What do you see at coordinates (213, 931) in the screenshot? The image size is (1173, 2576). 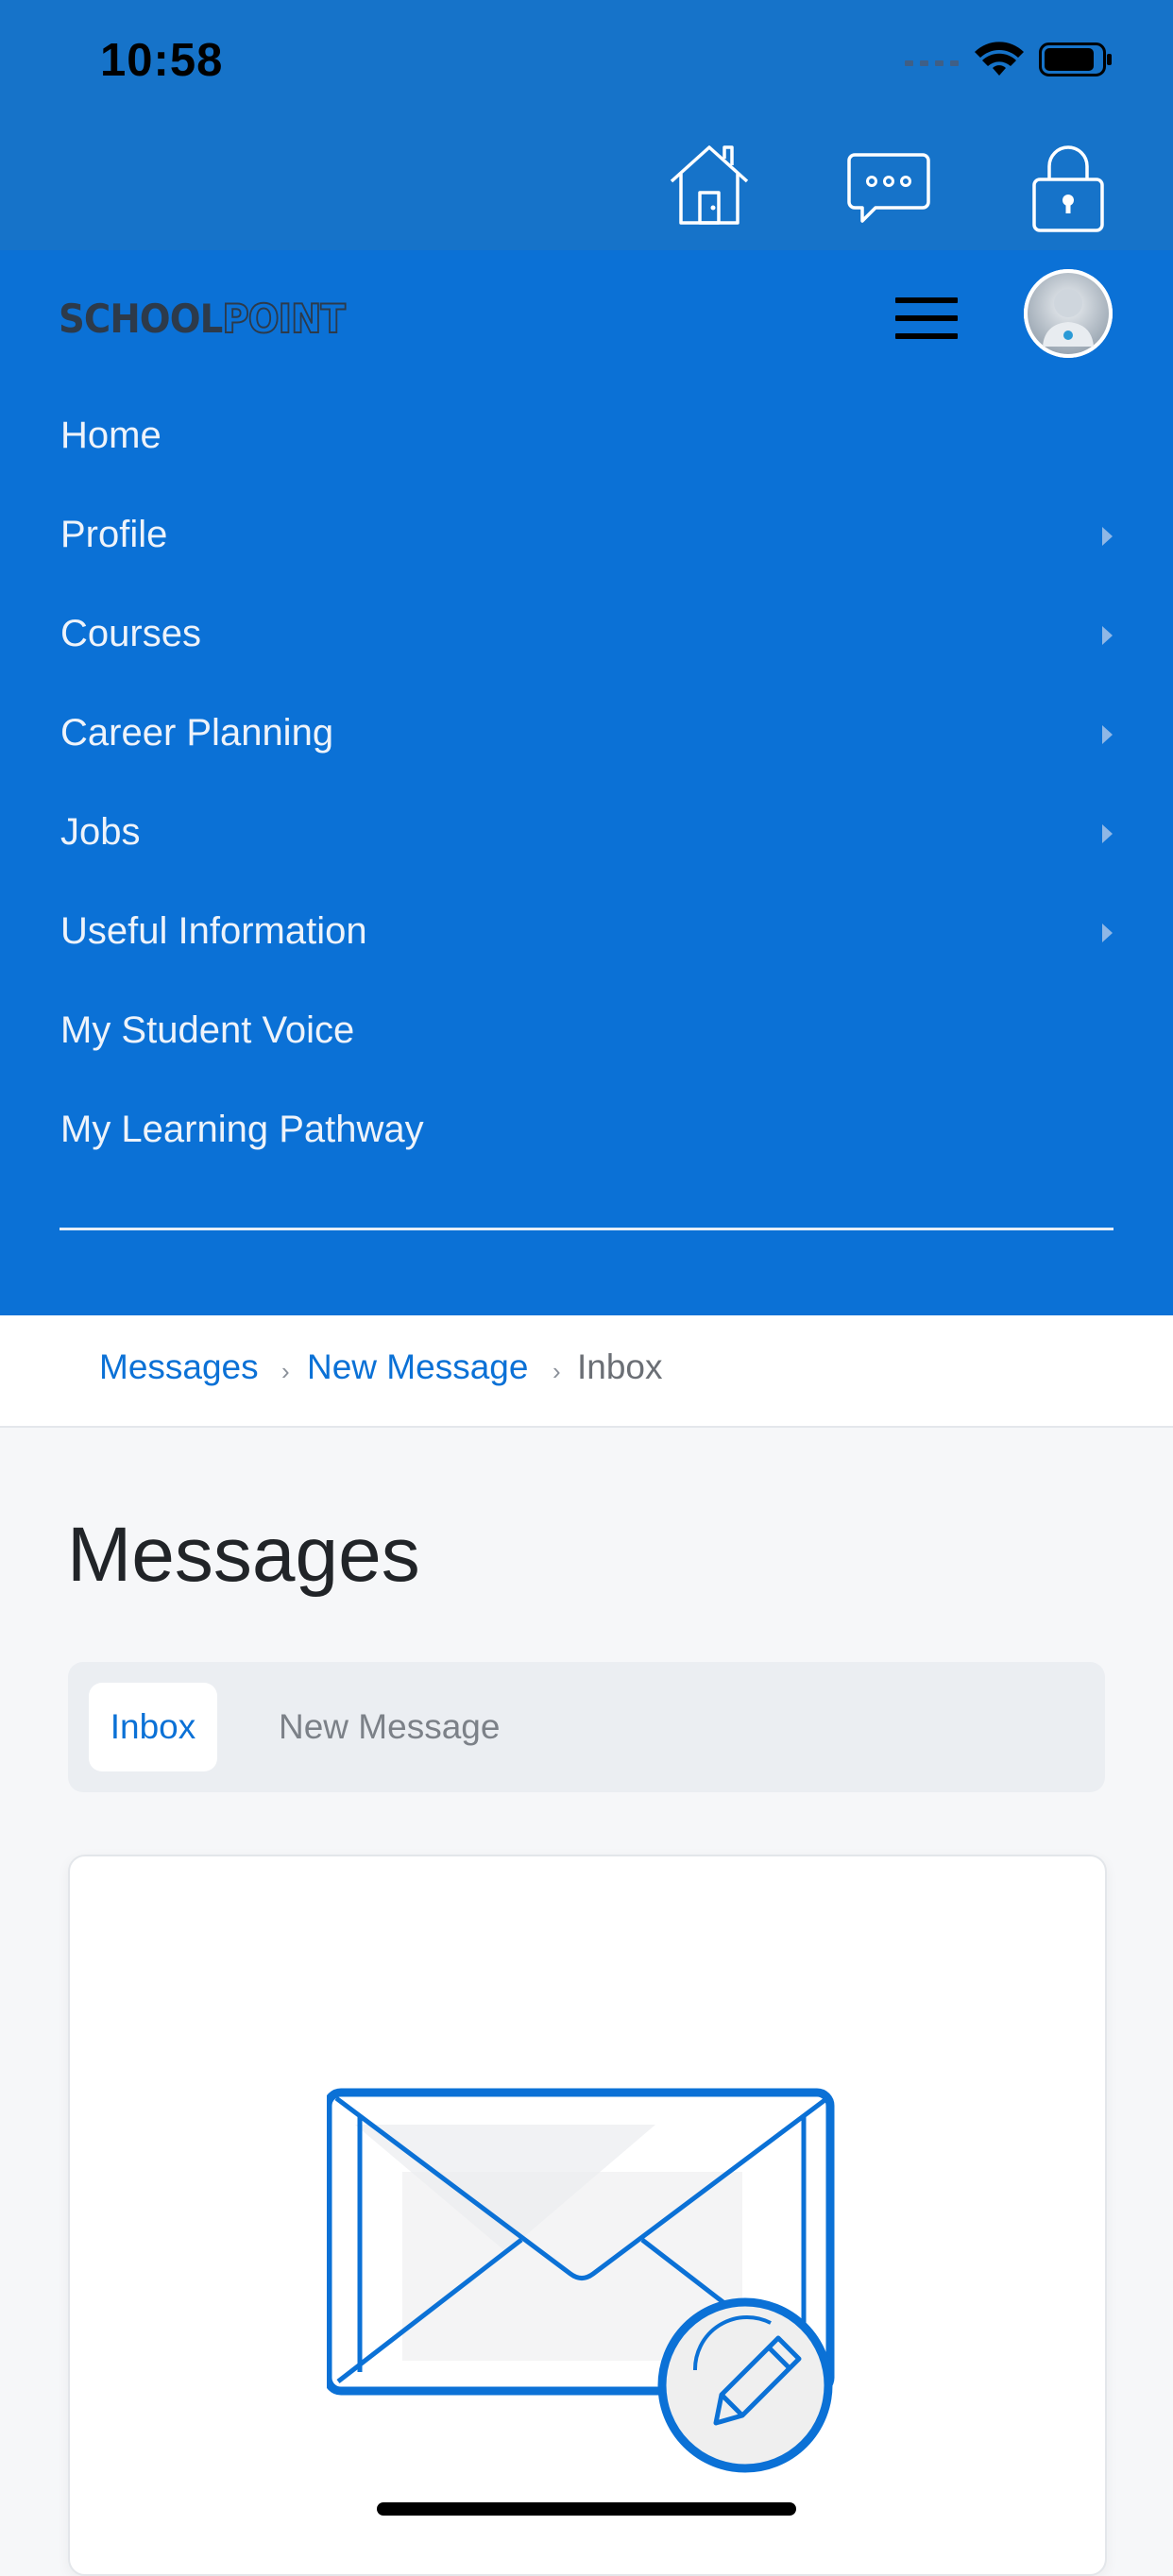 I see `menu-item-label: Useful Information` at bounding box center [213, 931].